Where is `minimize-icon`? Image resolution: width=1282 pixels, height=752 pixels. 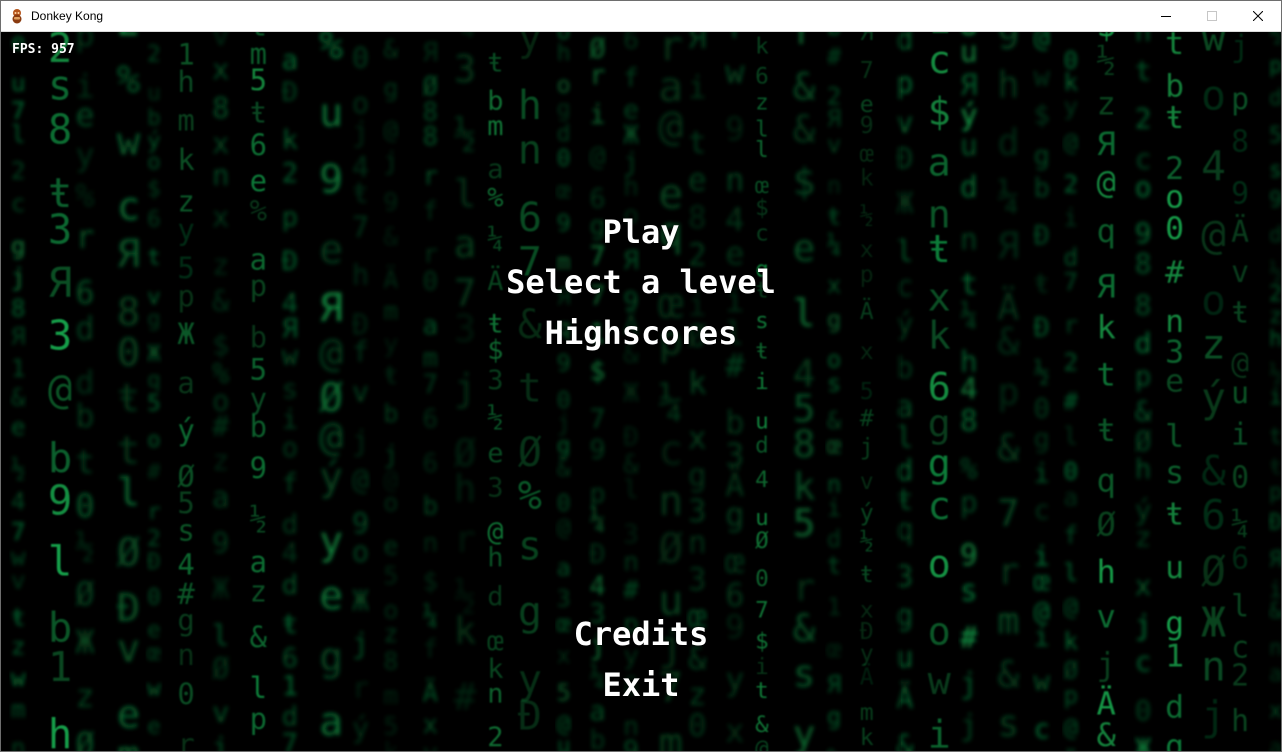 minimize-icon is located at coordinates (1166, 16).